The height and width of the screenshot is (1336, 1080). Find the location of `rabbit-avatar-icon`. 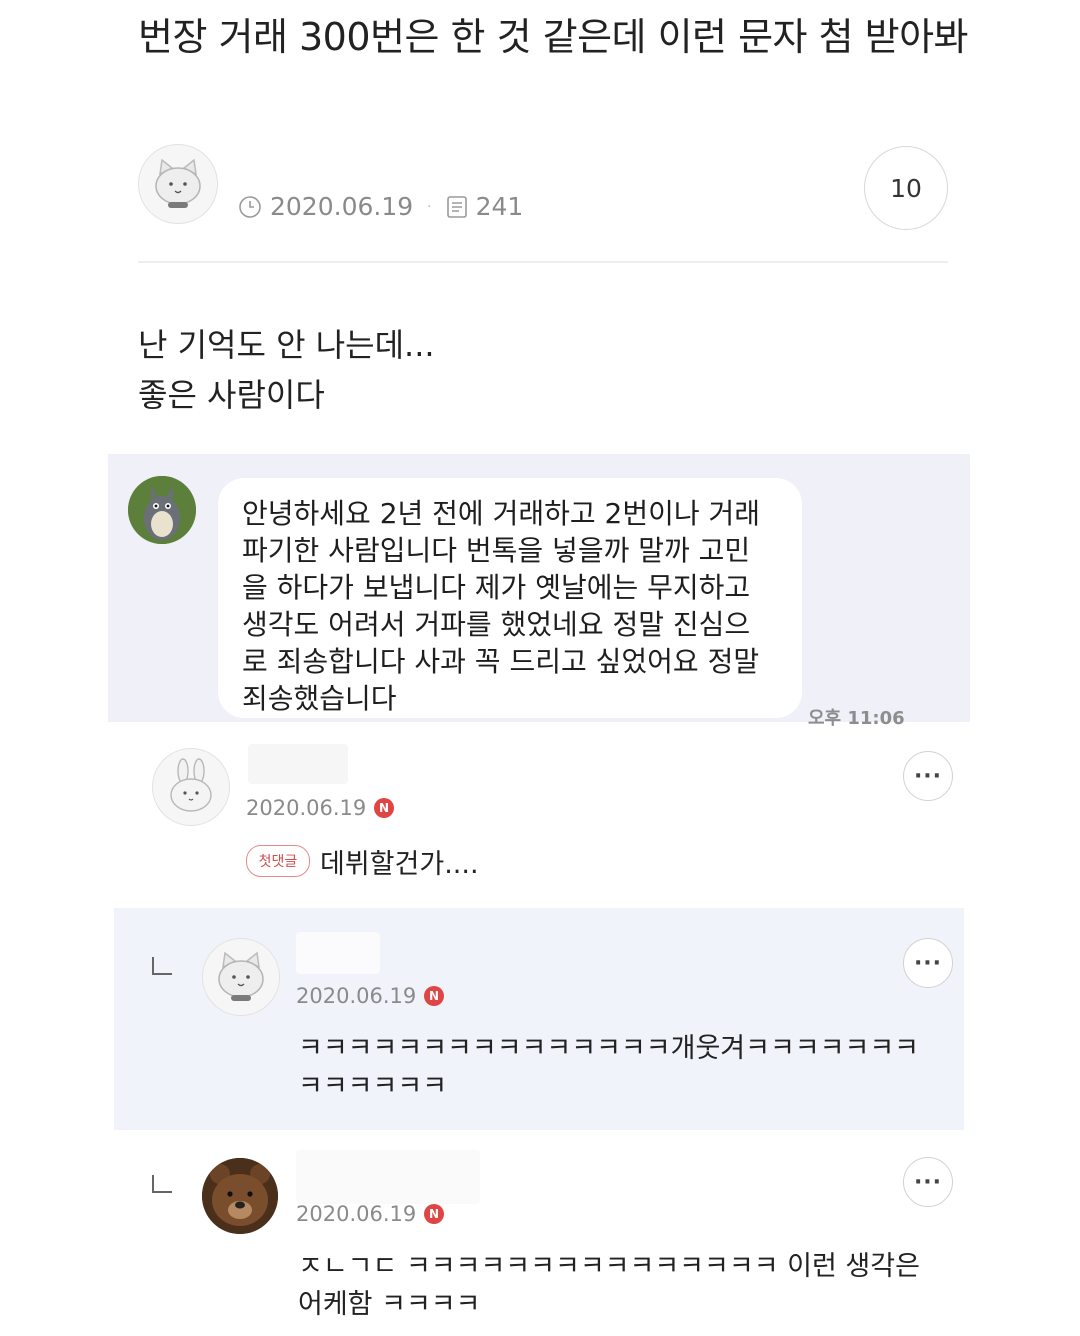

rabbit-avatar-icon is located at coordinates (191, 785).